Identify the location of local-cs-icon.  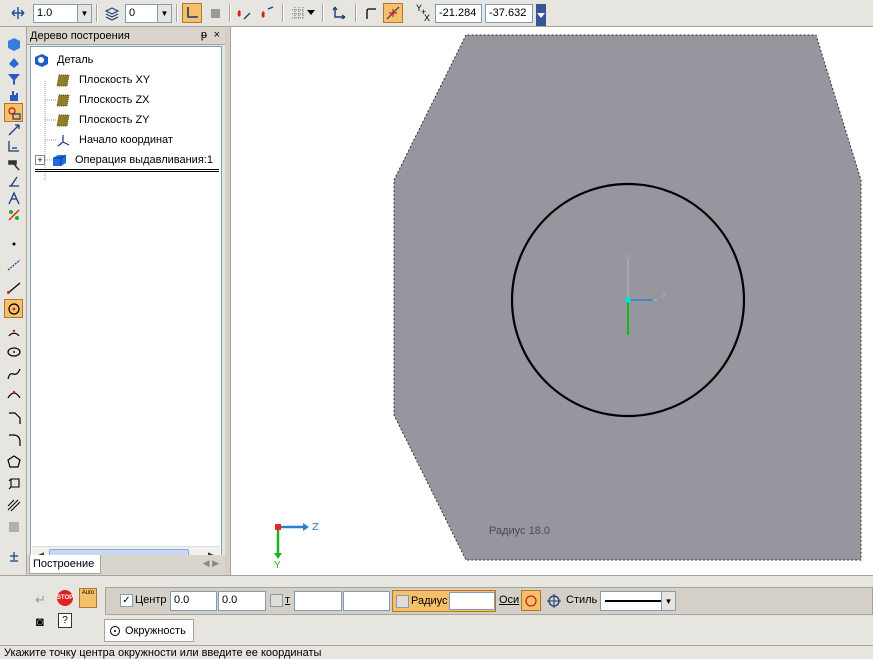
(339, 13).